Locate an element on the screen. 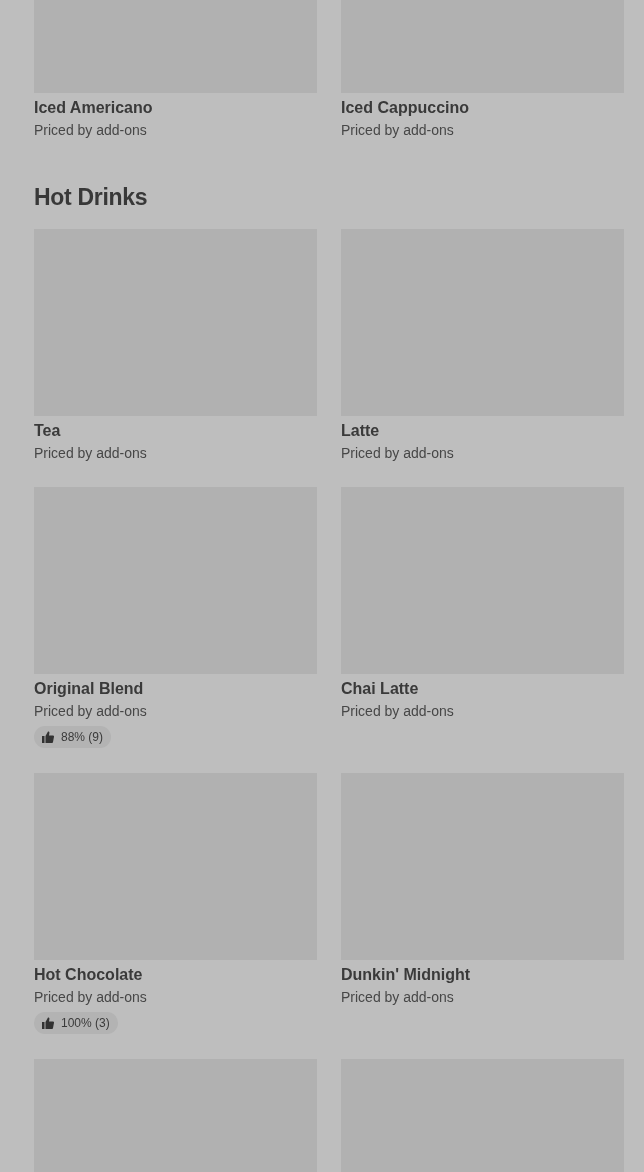  product-title: Dunkin' Midnight is located at coordinates (406, 975).